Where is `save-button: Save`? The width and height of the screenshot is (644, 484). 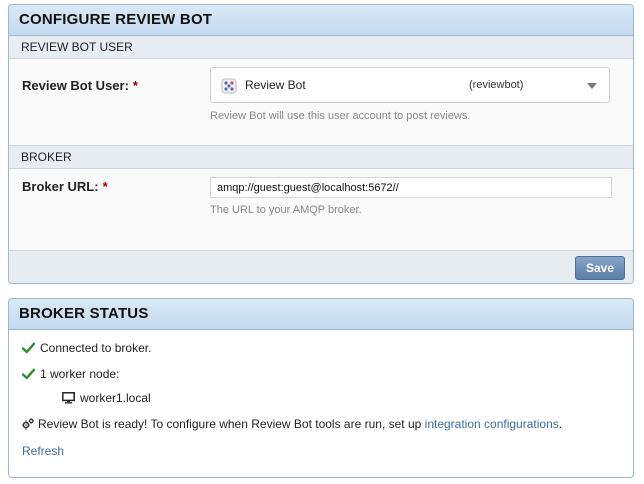 save-button: Save is located at coordinates (600, 268).